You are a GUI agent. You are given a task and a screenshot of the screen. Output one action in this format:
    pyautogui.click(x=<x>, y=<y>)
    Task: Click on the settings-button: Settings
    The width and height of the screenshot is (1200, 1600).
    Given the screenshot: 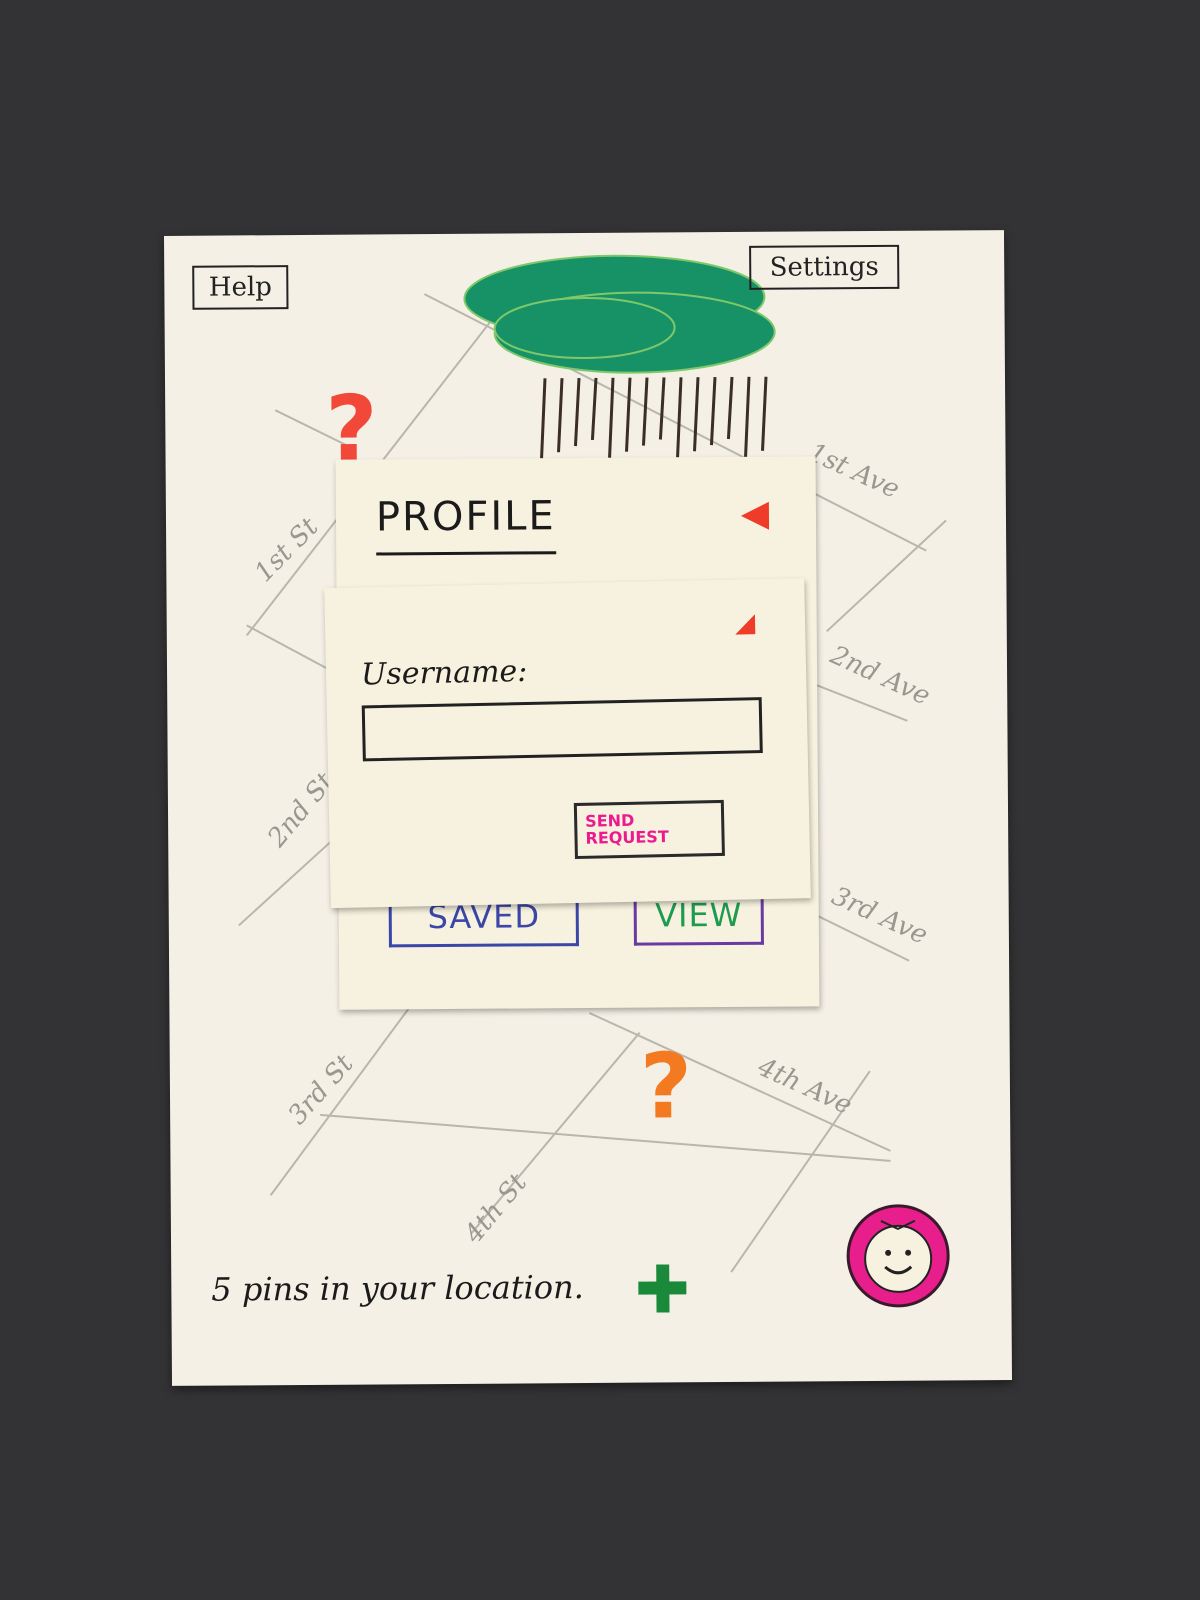 What is the action you would take?
    pyautogui.click(x=824, y=267)
    